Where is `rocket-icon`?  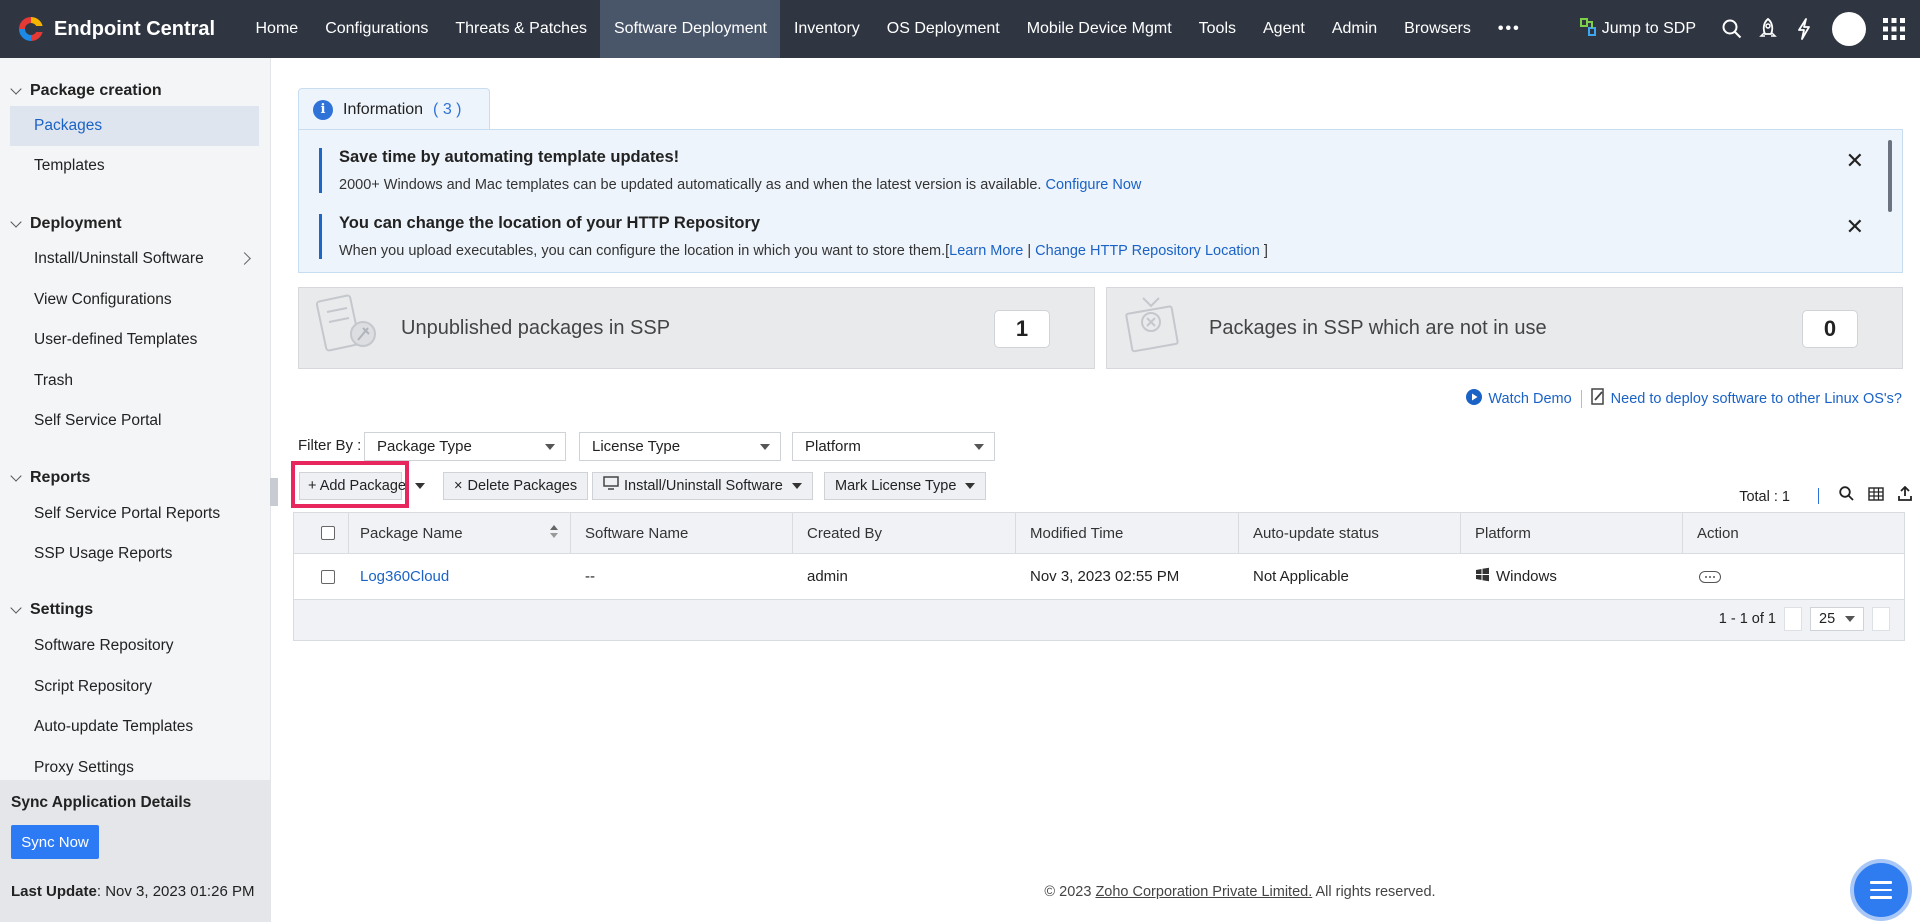
rocket-icon is located at coordinates (1768, 29).